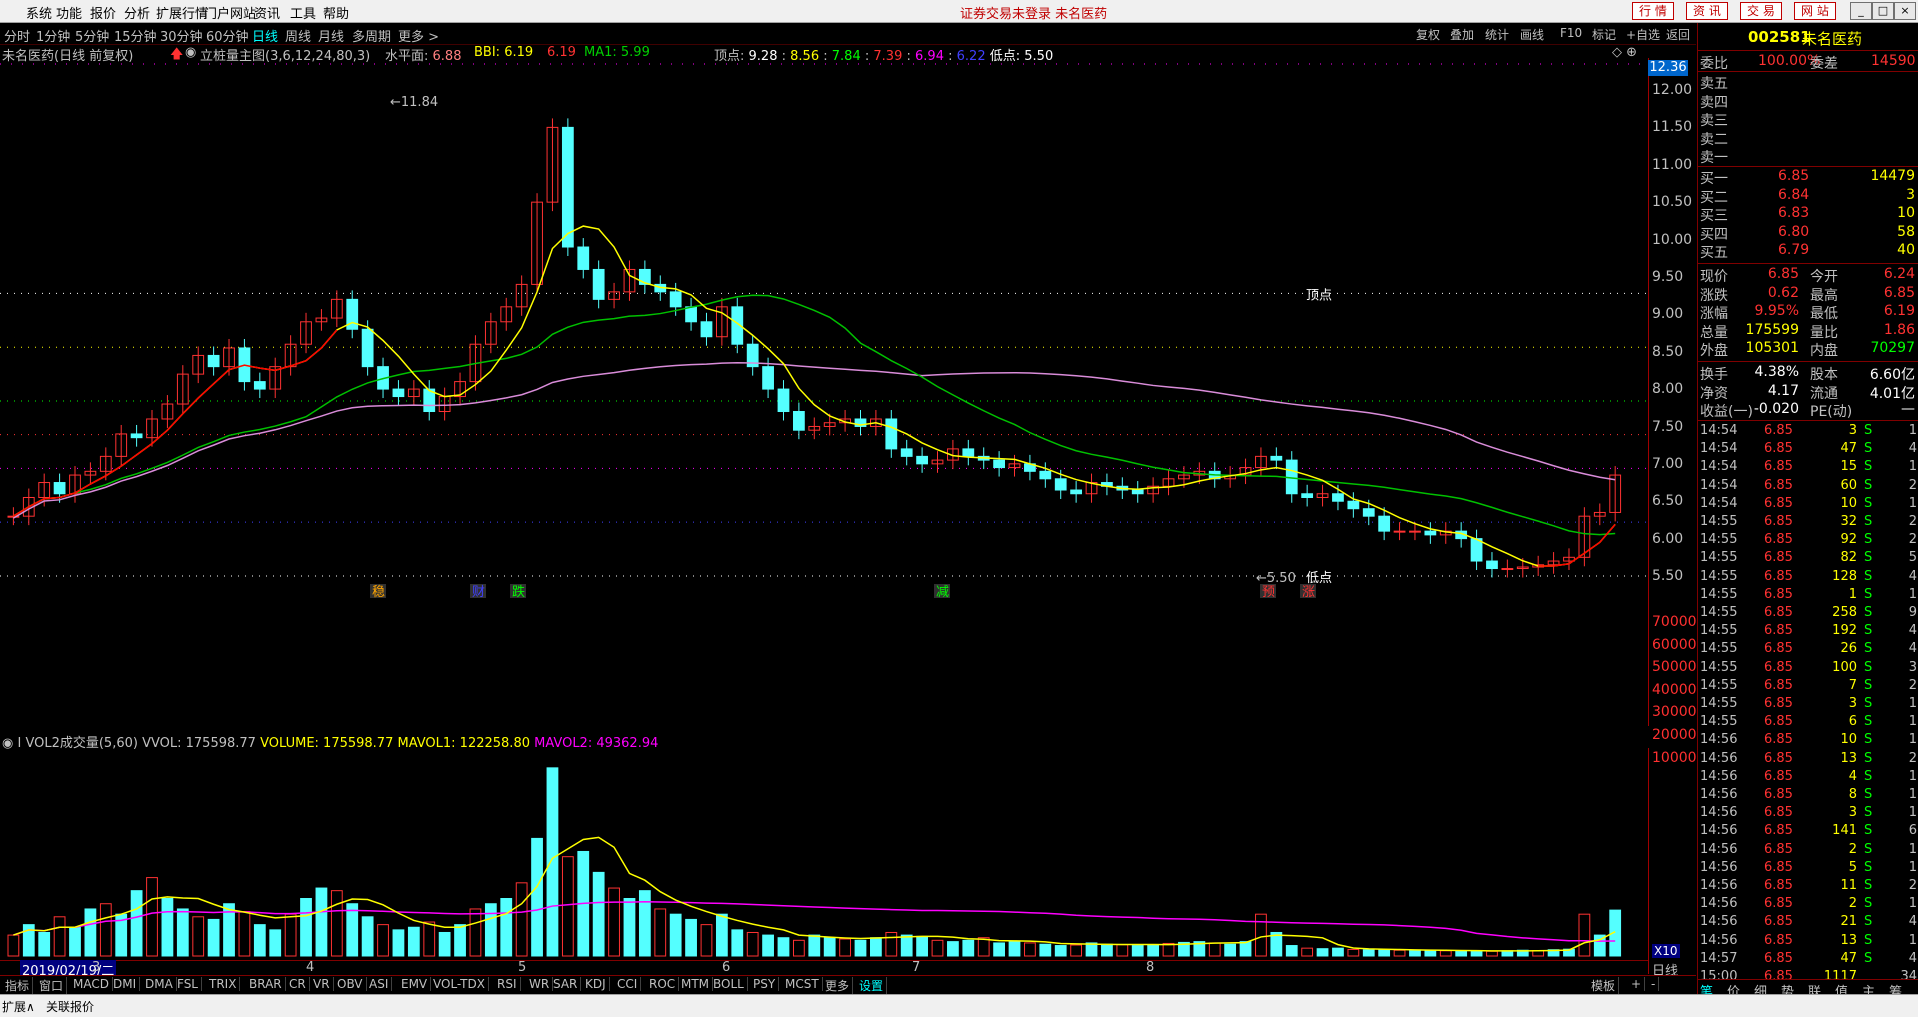 The width and height of the screenshot is (1918, 1017). I want to click on close-button: ×, so click(1905, 11).